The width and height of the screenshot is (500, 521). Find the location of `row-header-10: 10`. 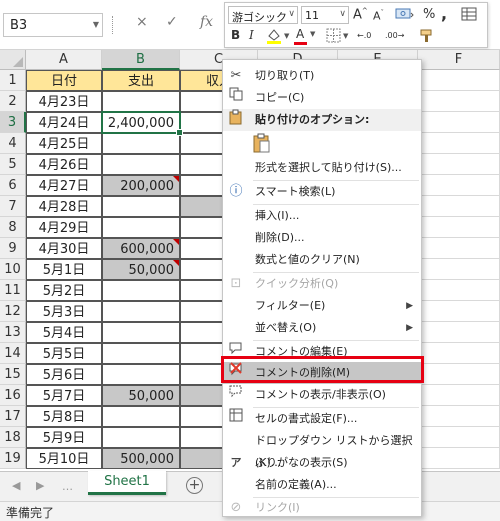

row-header-10: 10 is located at coordinates (13, 269).